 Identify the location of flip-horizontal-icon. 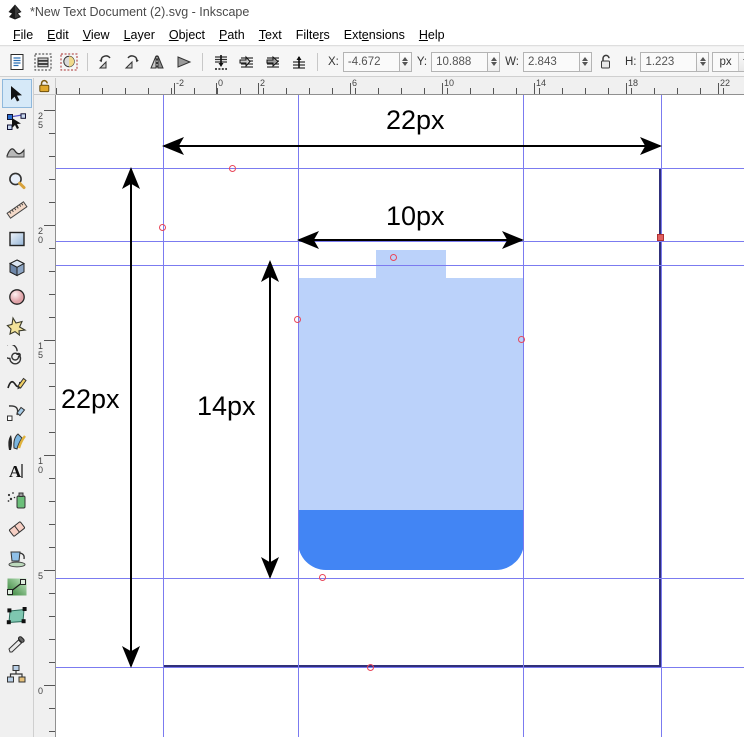
(158, 62).